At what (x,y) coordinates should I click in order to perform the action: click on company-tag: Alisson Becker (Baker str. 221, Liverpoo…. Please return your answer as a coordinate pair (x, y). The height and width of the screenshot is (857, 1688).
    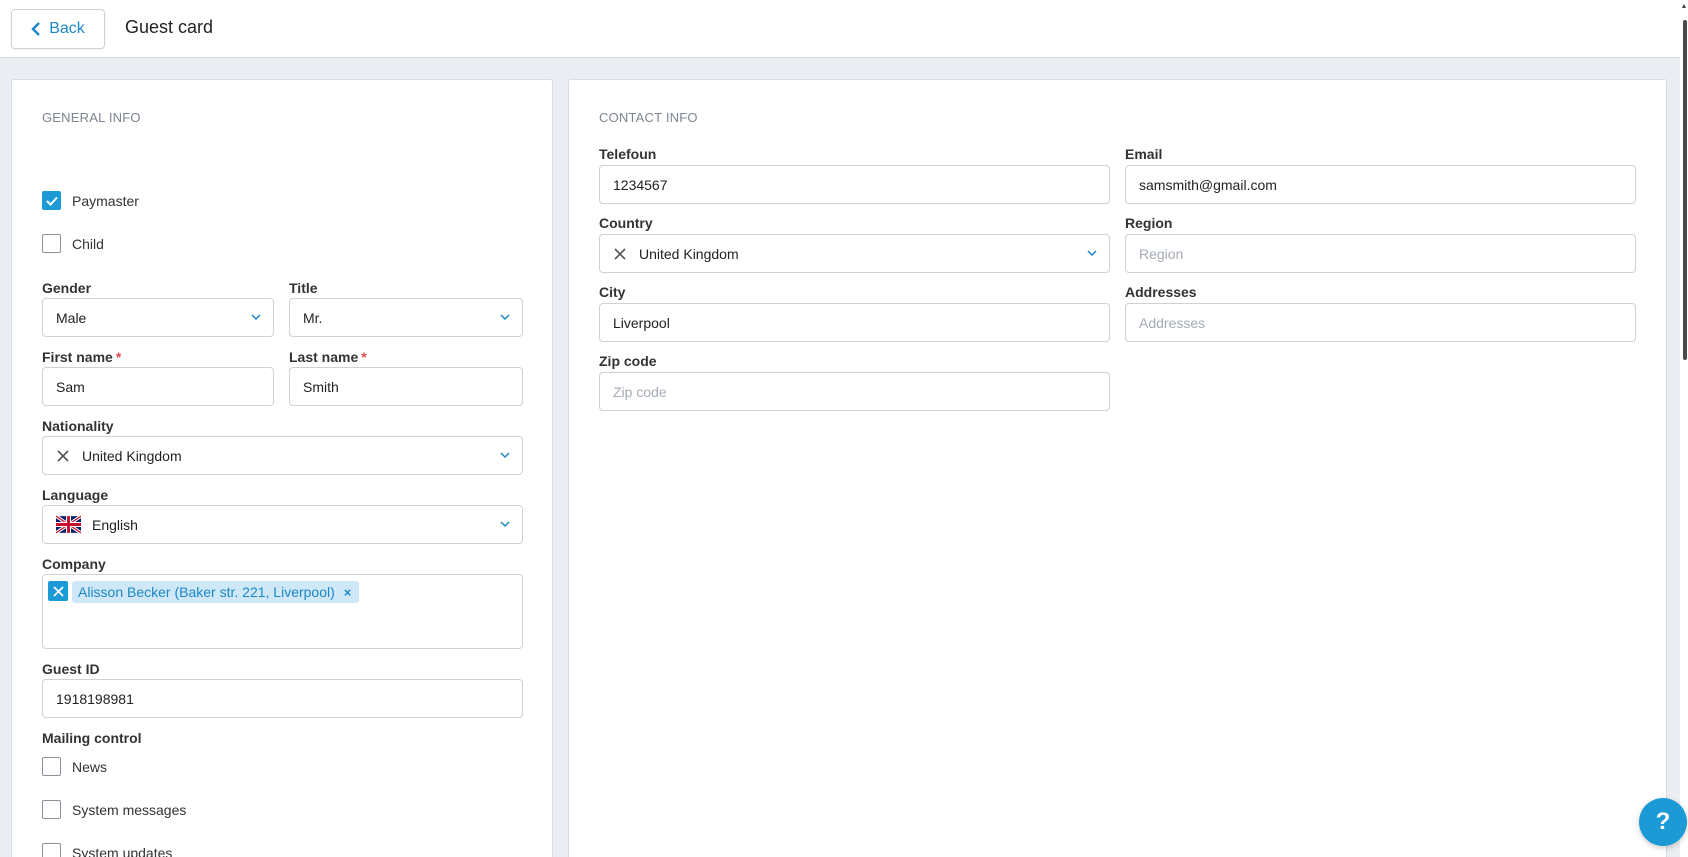
    Looking at the image, I should click on (216, 592).